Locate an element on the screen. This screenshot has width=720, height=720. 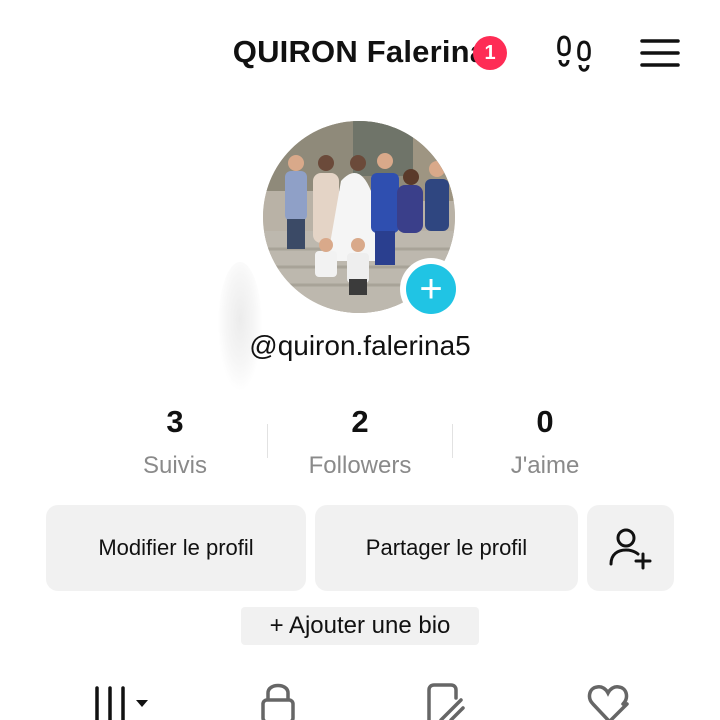
stat-following-label: Suivis is located at coordinates (175, 465).